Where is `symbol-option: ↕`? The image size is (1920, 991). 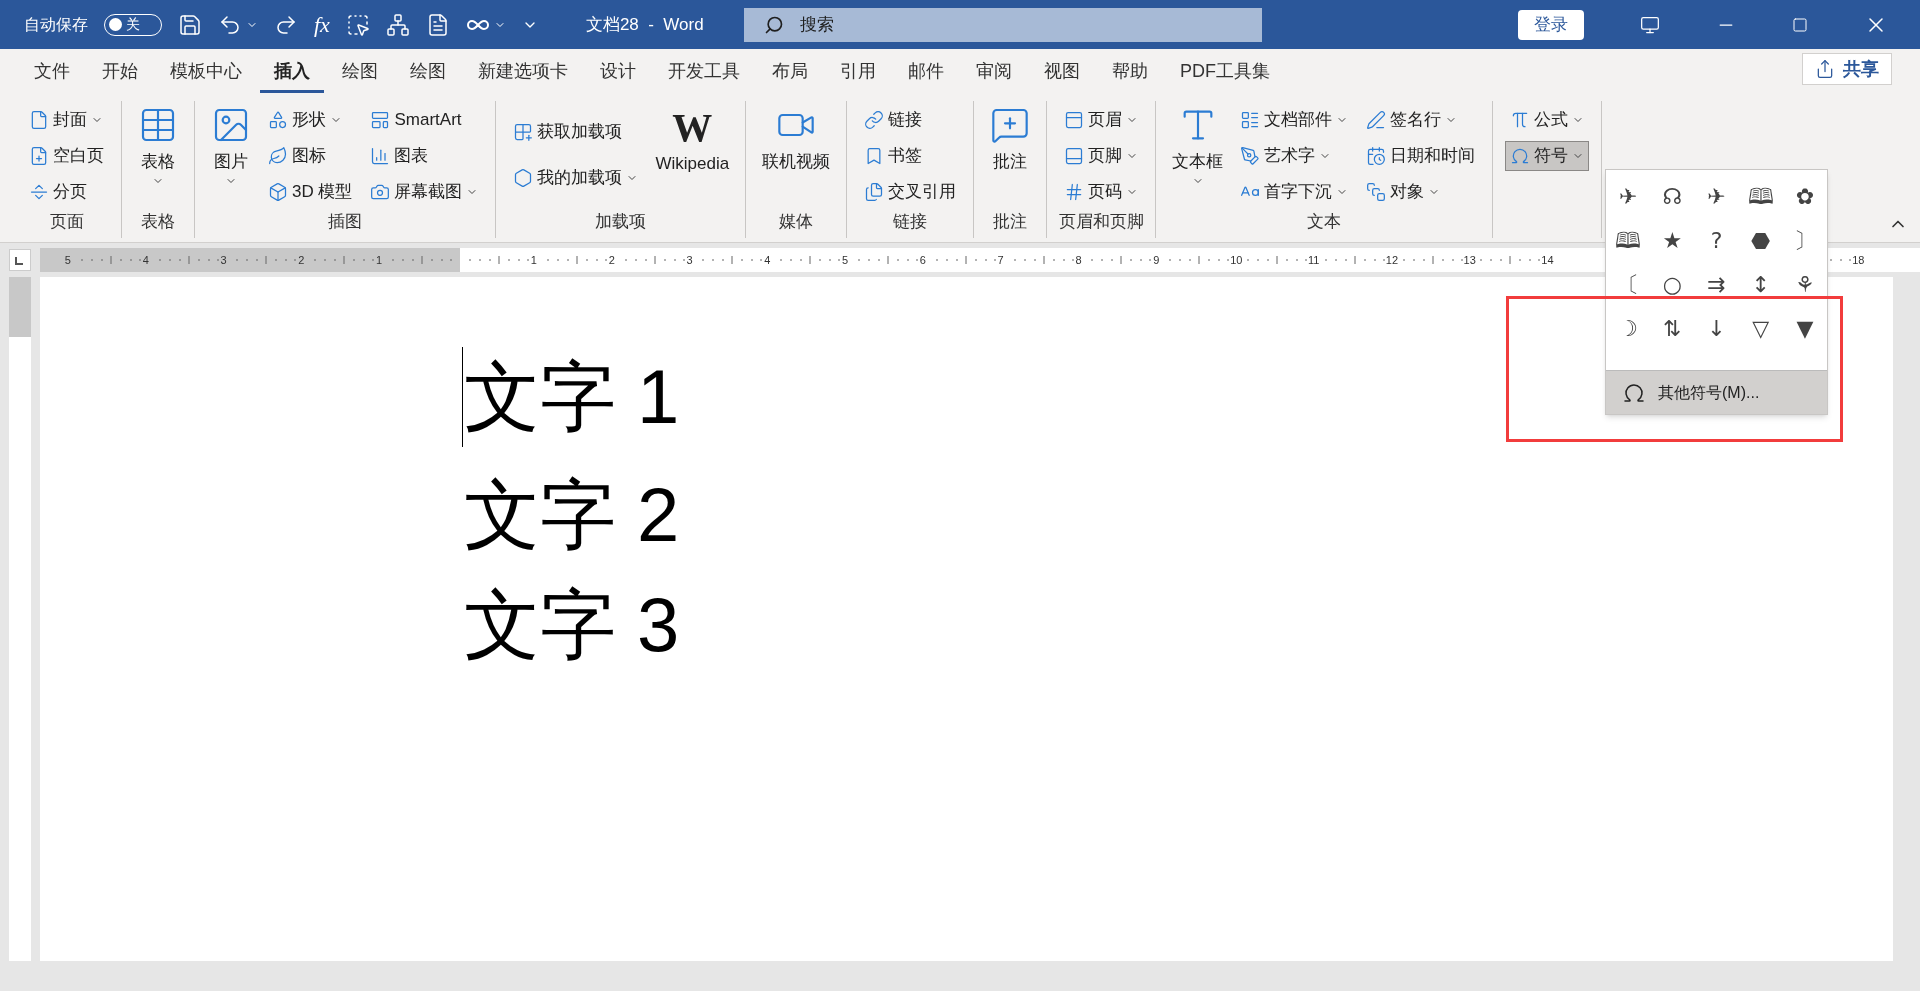
symbol-option: ↕ is located at coordinates (1760, 284).